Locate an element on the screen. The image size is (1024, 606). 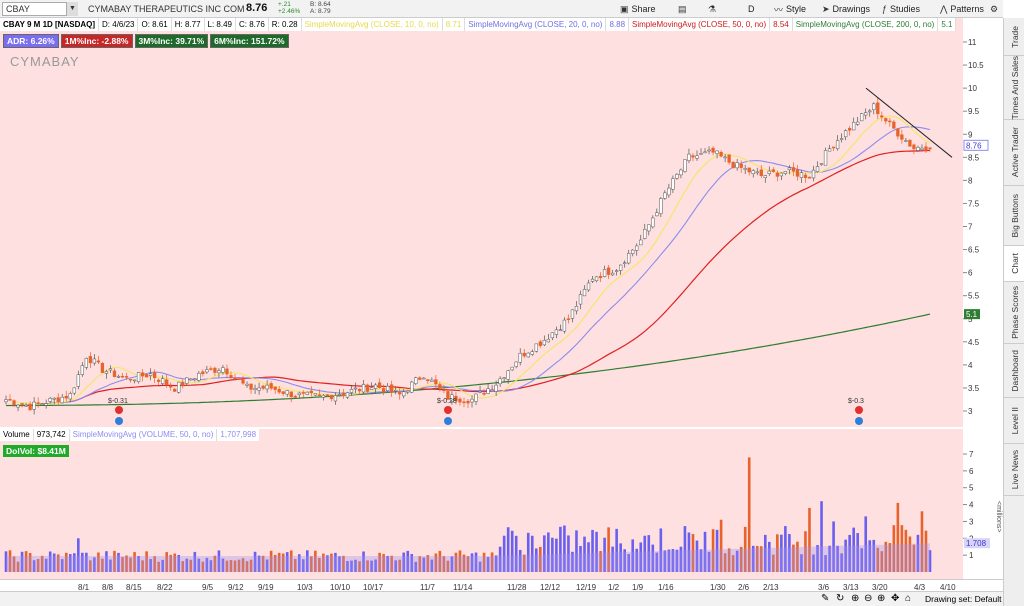
sync-icon: ↻ is located at coordinates (840, 598).